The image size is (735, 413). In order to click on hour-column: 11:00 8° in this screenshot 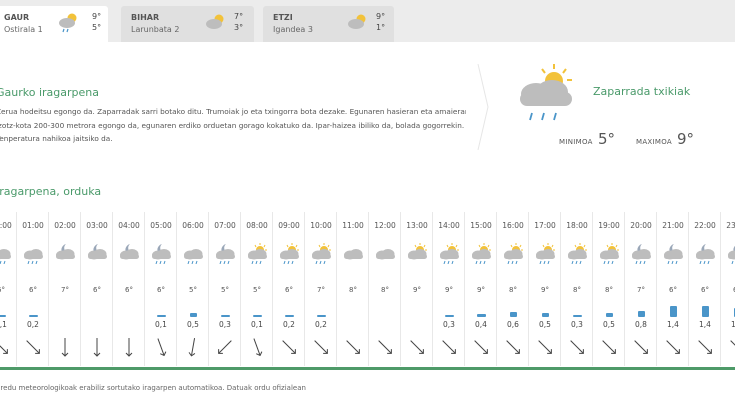, I will do `click(353, 289)`.